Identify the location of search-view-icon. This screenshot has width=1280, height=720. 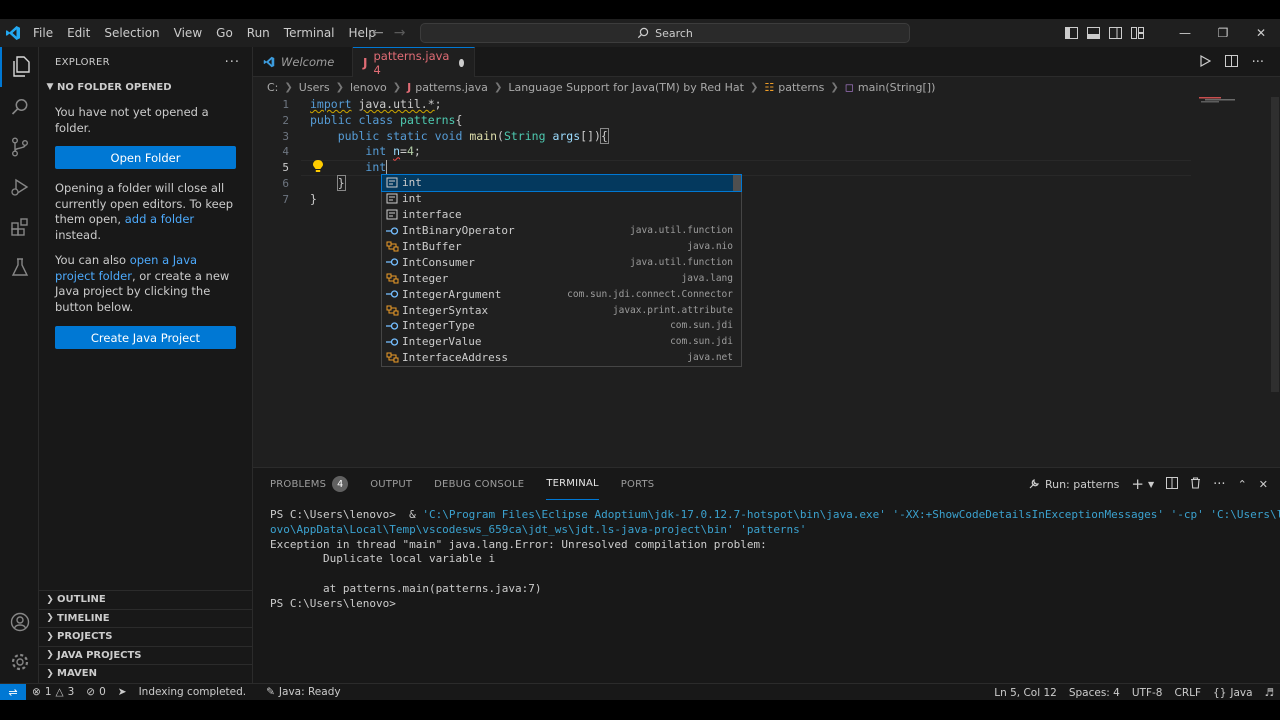
(19, 107).